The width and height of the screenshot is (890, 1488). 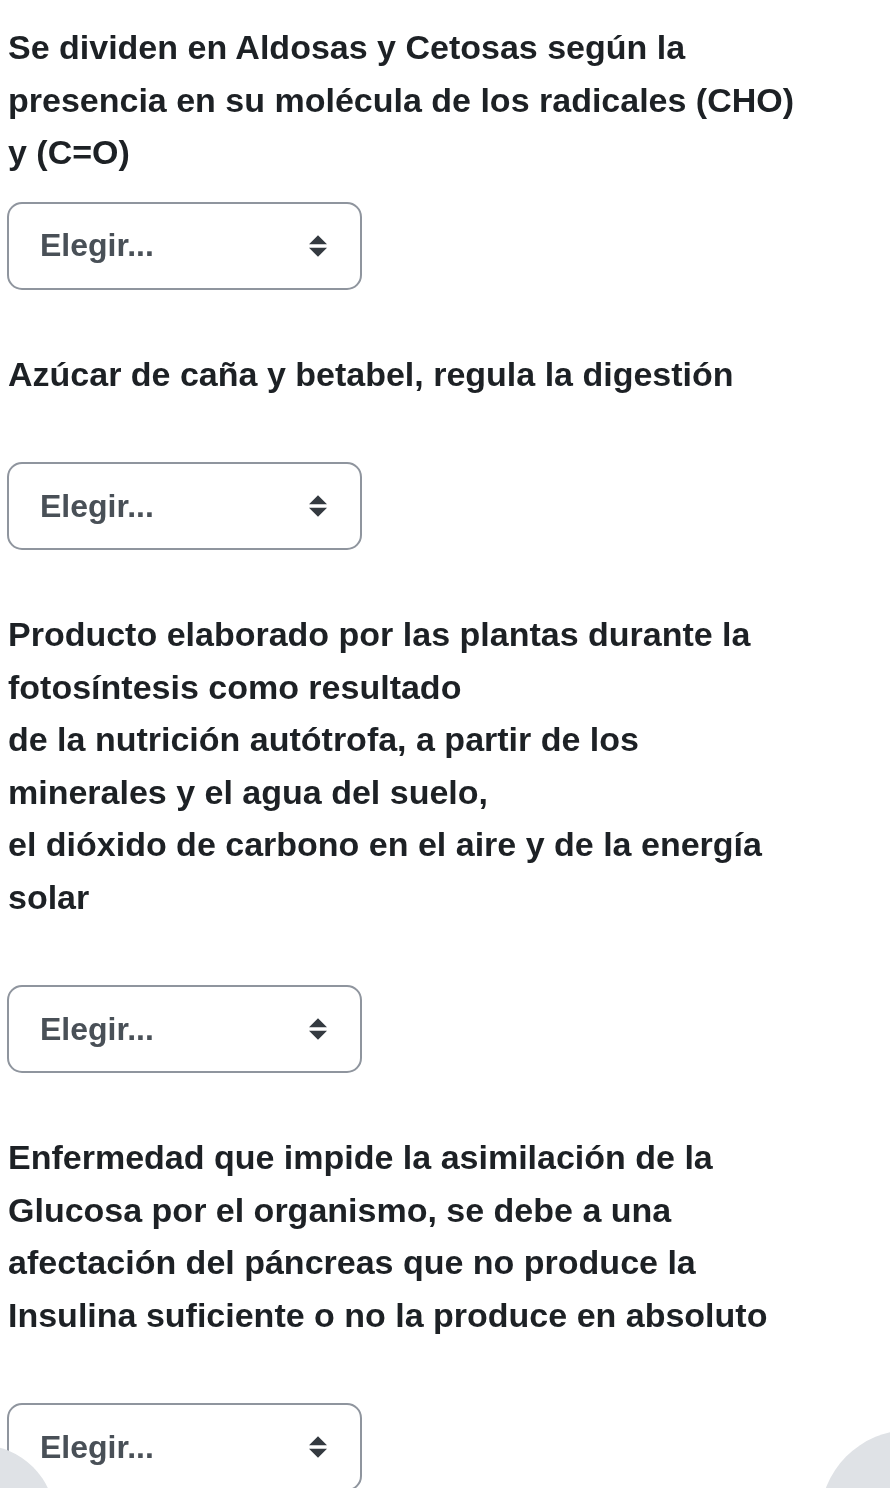 What do you see at coordinates (371, 374) in the screenshot?
I see `question-text: Azúcar de caña y betabel, regula la digestión` at bounding box center [371, 374].